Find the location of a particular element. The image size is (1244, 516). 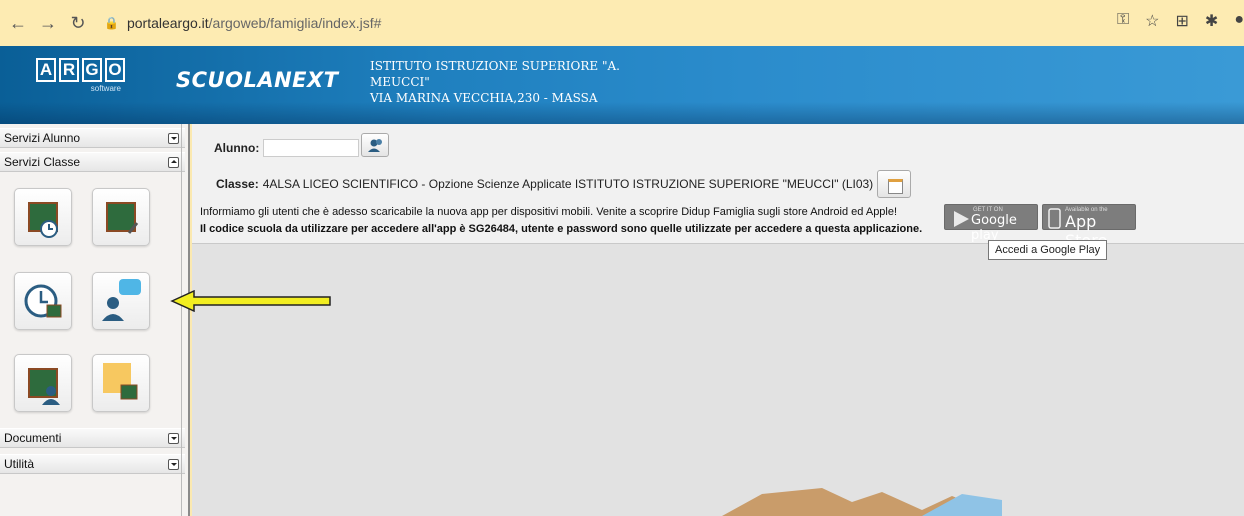

alunno-label: Alunno: is located at coordinates (237, 148).